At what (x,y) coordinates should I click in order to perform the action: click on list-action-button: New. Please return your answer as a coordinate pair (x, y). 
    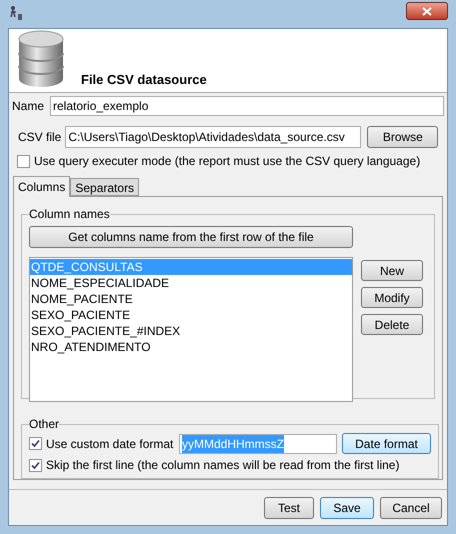
    Looking at the image, I should click on (392, 270).